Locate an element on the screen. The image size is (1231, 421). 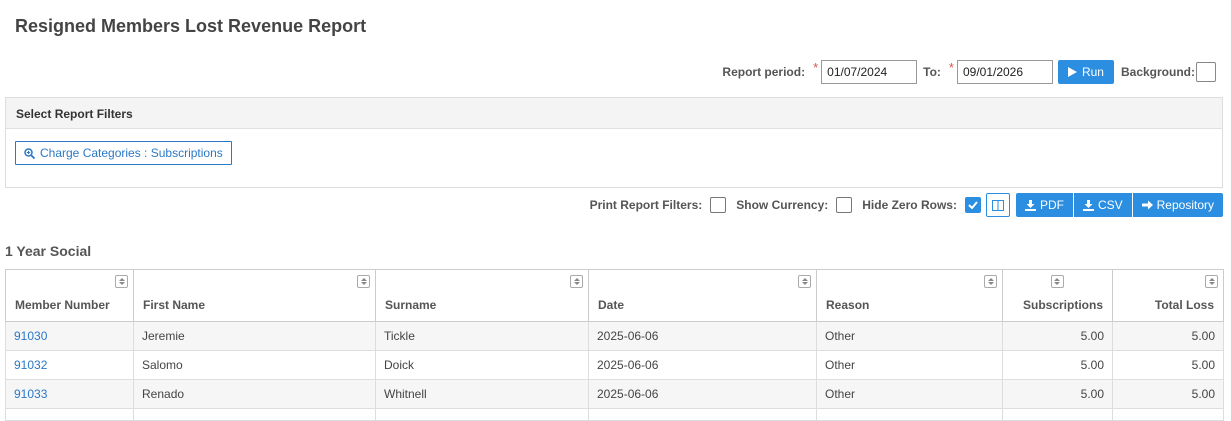
columns-icon is located at coordinates (997, 205).